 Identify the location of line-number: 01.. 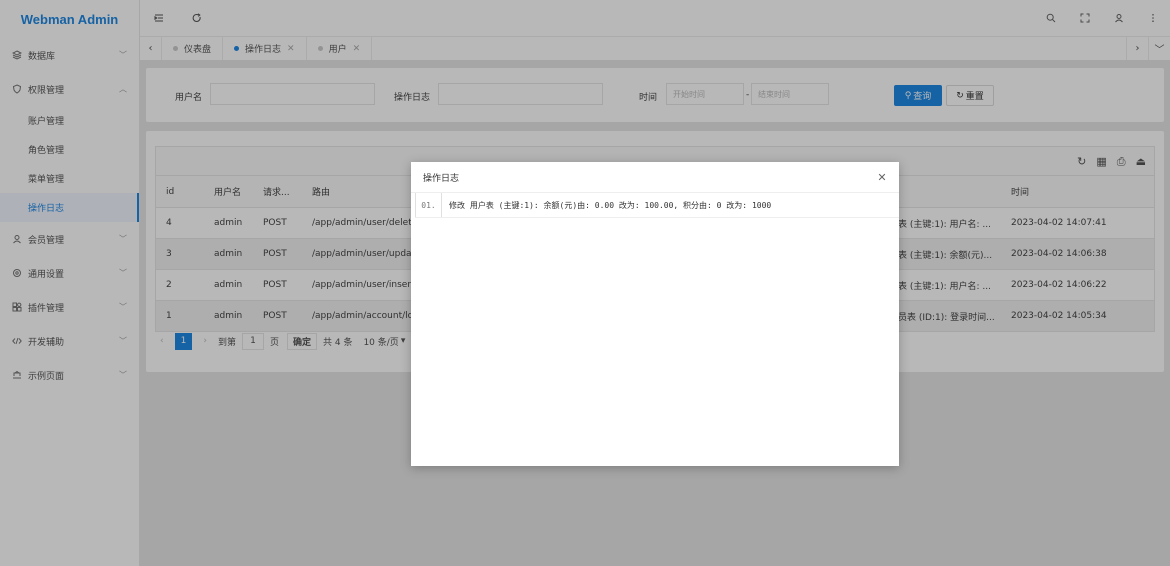
(428, 205).